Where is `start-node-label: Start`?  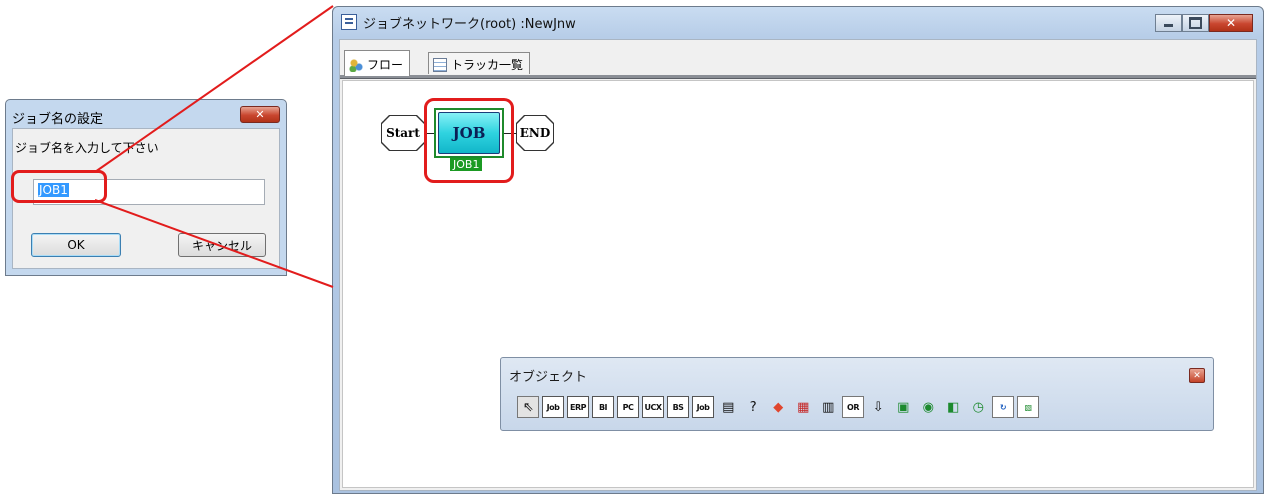 start-node-label: Start is located at coordinates (403, 133).